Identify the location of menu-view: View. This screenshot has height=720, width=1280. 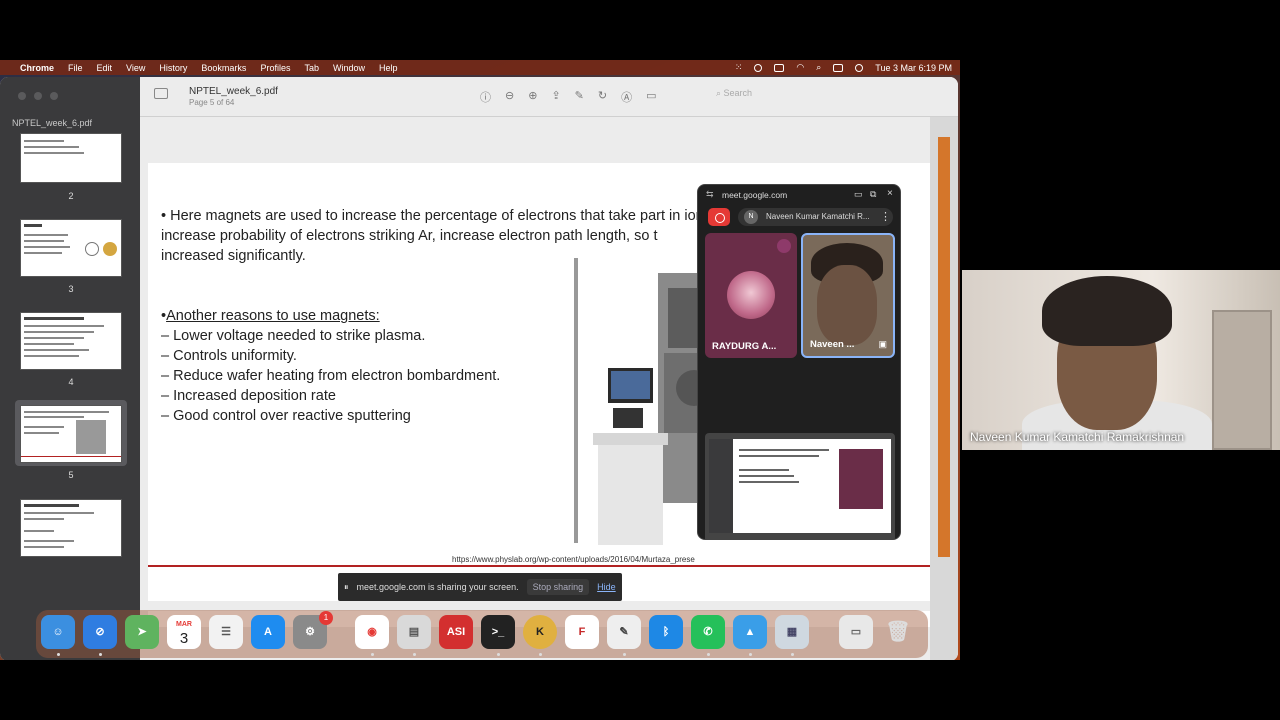
(135, 68).